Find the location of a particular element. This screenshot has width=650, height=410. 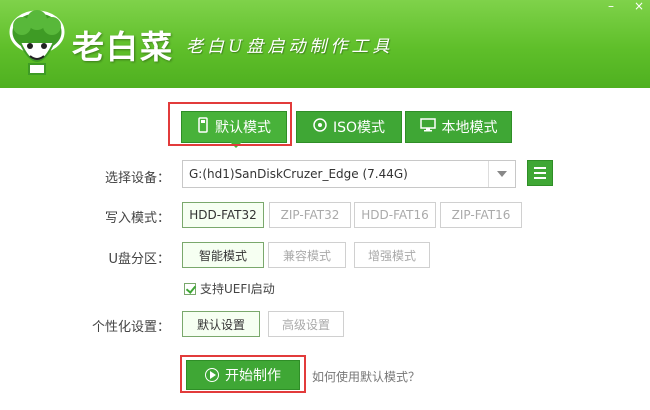

partition-label: U盘分区： is located at coordinates (139, 259).